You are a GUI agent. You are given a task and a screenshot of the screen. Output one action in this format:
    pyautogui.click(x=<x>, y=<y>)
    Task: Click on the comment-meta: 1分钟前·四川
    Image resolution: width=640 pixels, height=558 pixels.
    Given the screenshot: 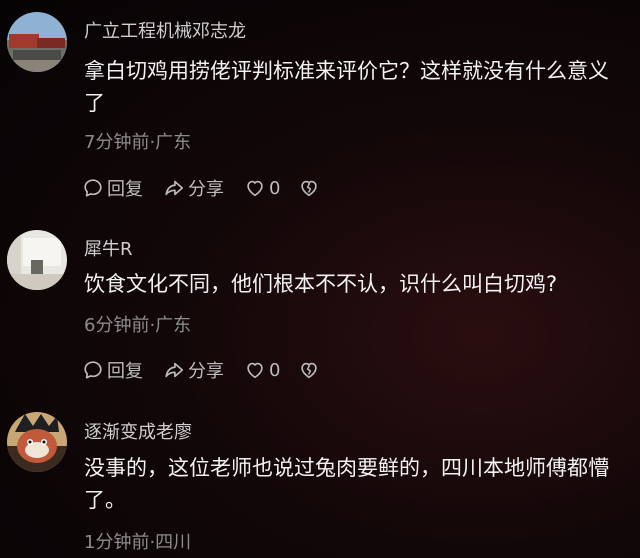 What is the action you would take?
    pyautogui.click(x=138, y=542)
    